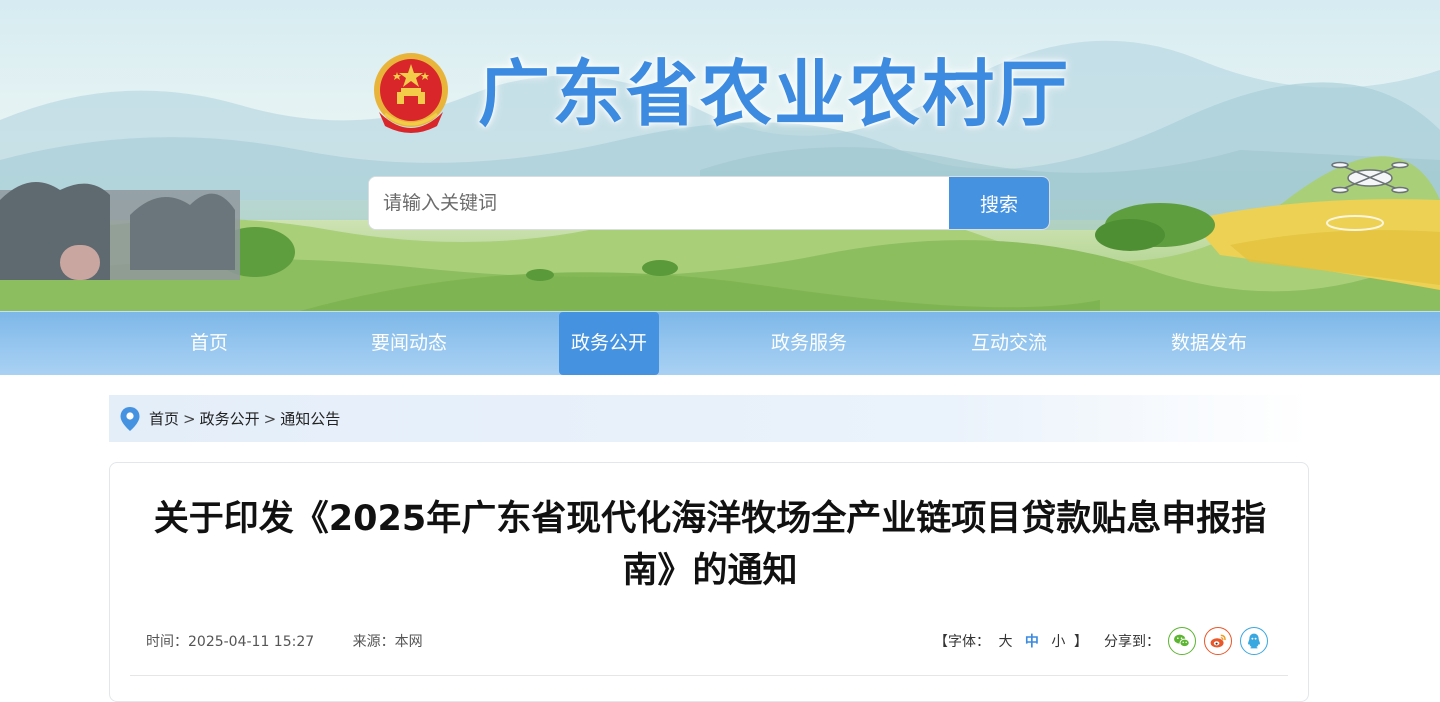 The image size is (1440, 702). What do you see at coordinates (209, 343) in the screenshot?
I see `nav-item-home: 首页` at bounding box center [209, 343].